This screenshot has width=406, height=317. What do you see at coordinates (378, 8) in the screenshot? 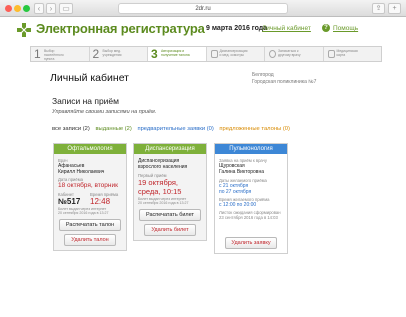
I see `share-icon: ⇪` at bounding box center [378, 8].